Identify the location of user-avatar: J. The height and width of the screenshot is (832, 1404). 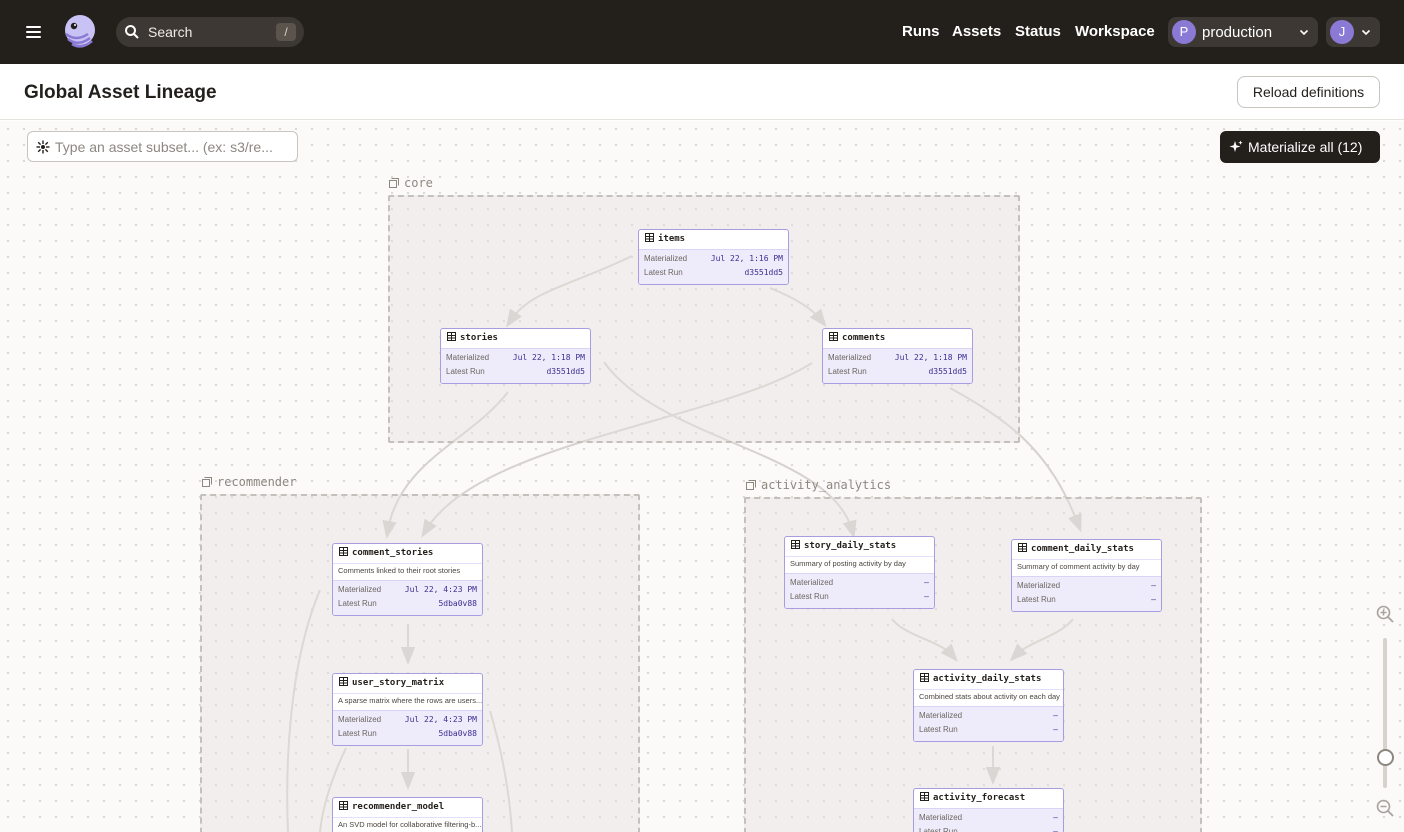
(1342, 32).